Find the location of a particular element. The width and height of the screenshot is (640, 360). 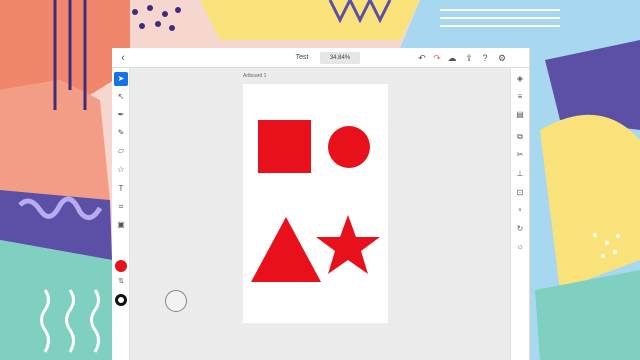

left-toolbar: ➤ ↖ ✒ ✎ ▱ ☆ T ⌗ ▣ ⇅ is located at coordinates (121, 214).